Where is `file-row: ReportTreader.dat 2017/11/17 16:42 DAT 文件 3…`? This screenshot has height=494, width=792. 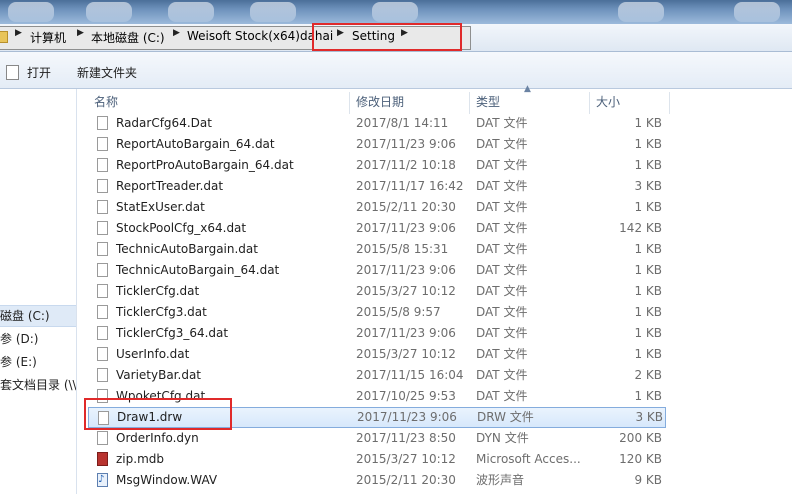
file-row: ReportTreader.dat 2017/11/17 16:42 DAT 文件 3… is located at coordinates (377, 186).